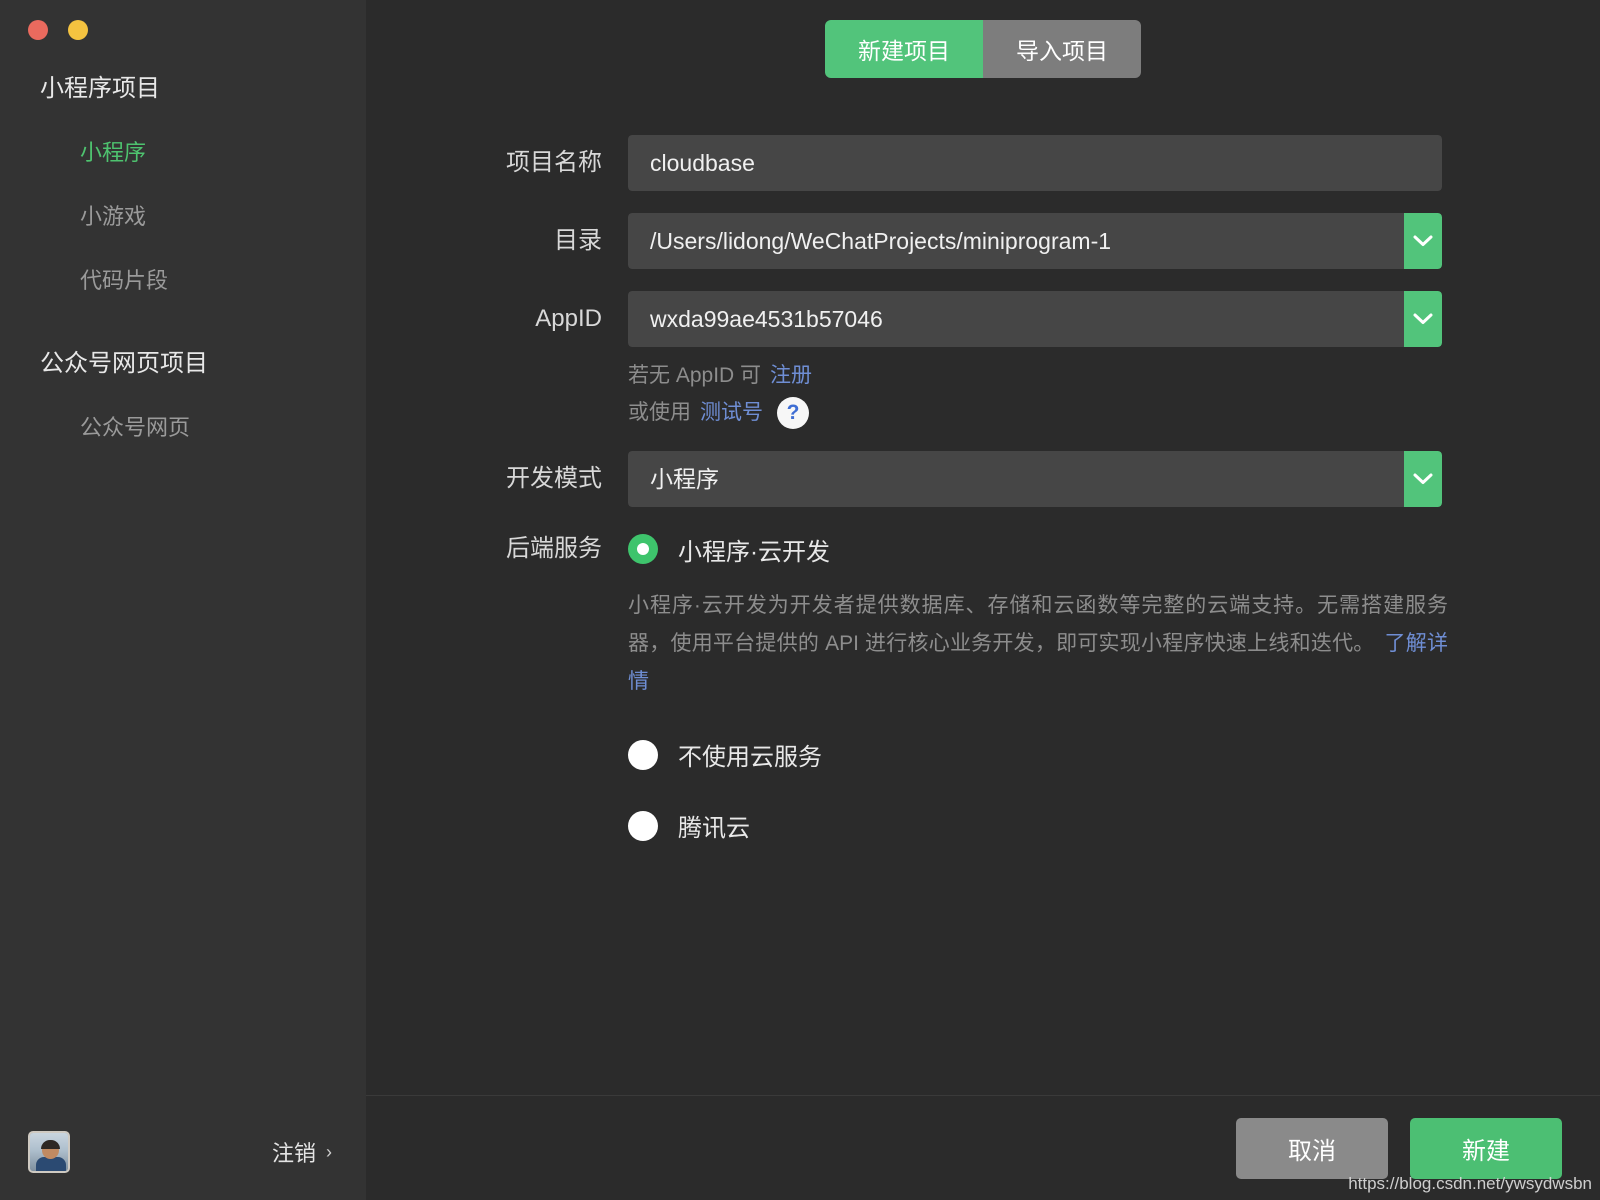 The image size is (1600, 1200). Describe the element at coordinates (38, 30) in the screenshot. I see `close-window-icon` at that location.